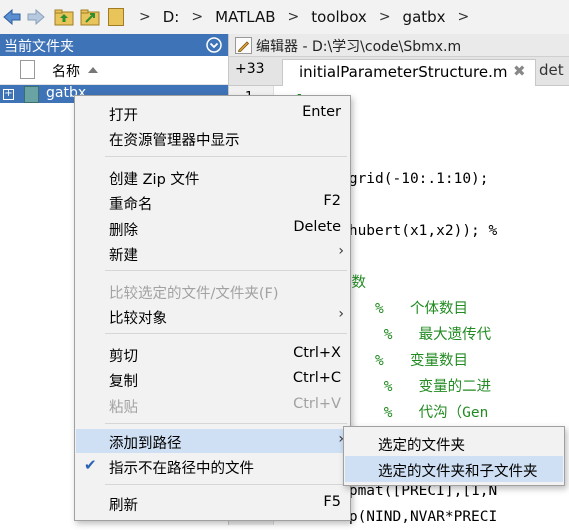 The width and height of the screenshot is (569, 530). I want to click on panel-menu-icon, so click(214, 45).